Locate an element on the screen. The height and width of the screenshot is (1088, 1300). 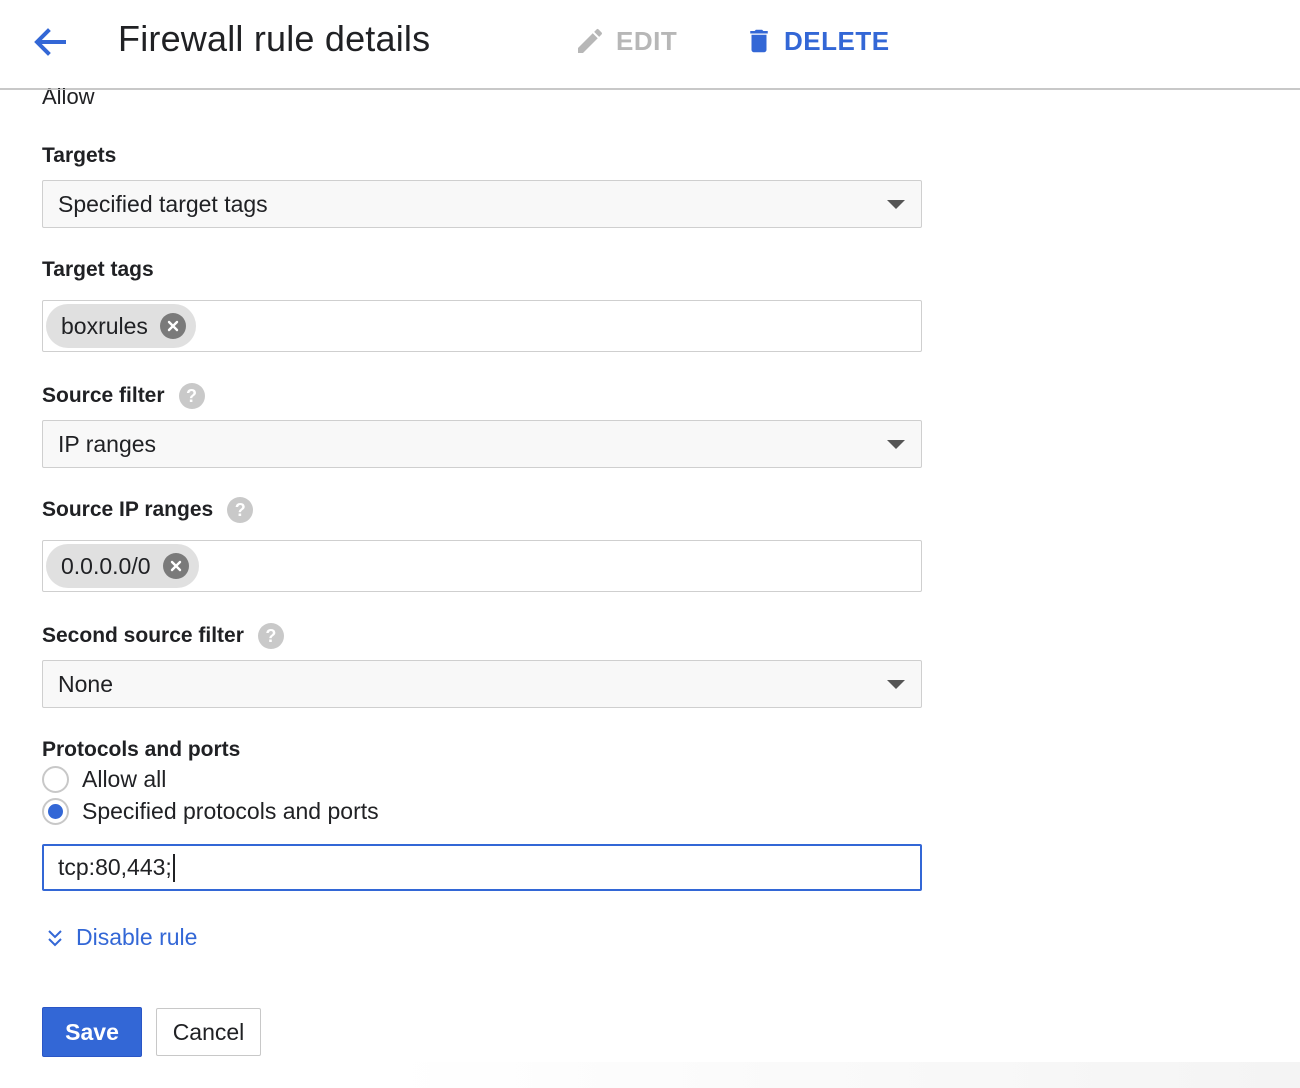
source-filter-label-text: Source filter is located at coordinates (103, 395).